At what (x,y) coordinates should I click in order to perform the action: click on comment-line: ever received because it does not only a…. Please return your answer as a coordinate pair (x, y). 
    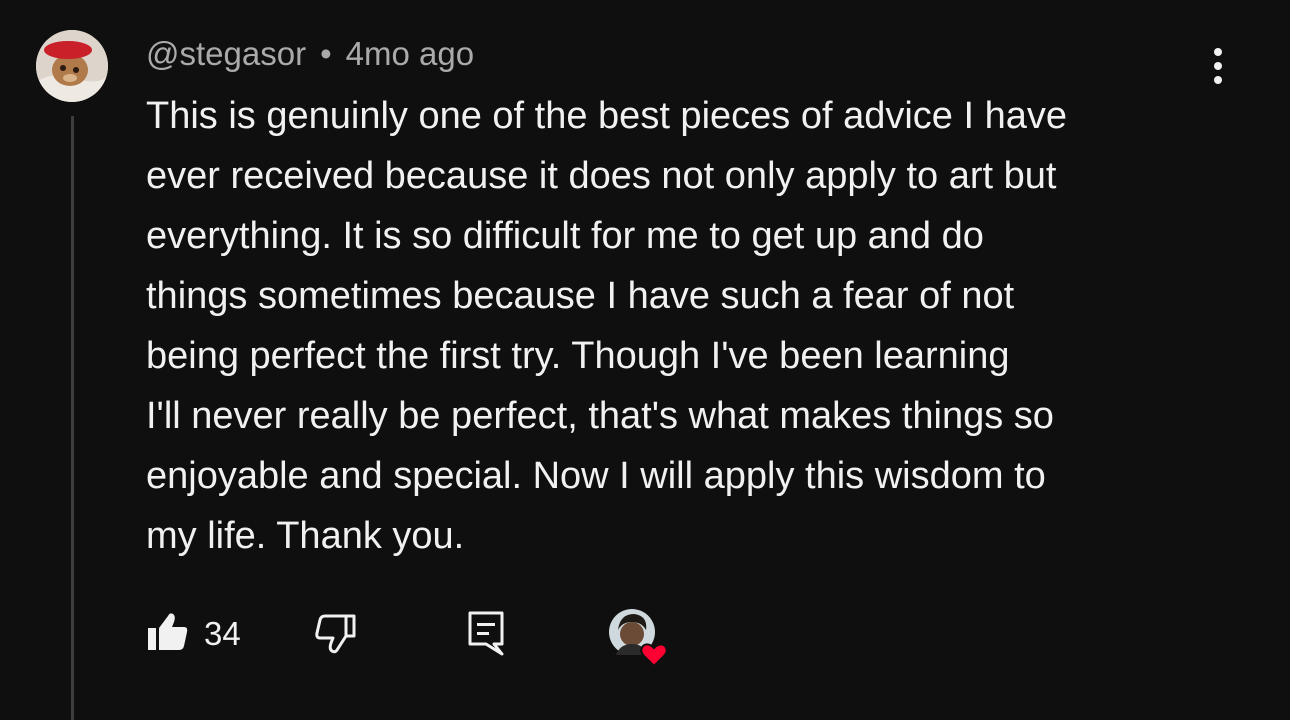
    Looking at the image, I should click on (601, 176).